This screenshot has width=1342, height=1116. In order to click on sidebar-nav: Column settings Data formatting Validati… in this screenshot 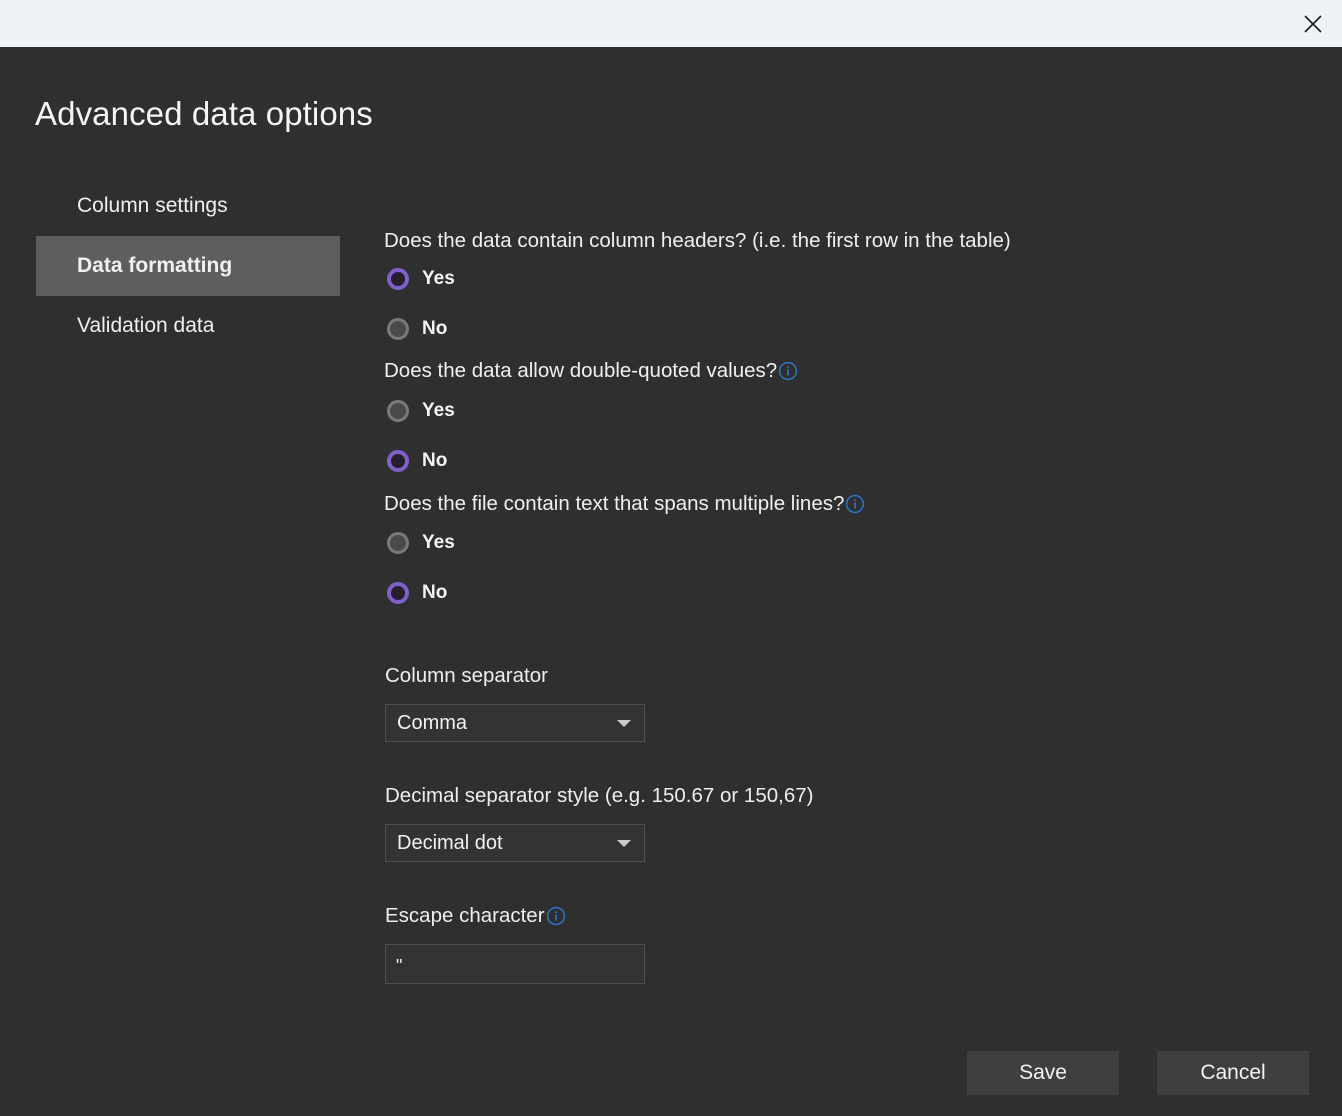, I will do `click(188, 266)`.